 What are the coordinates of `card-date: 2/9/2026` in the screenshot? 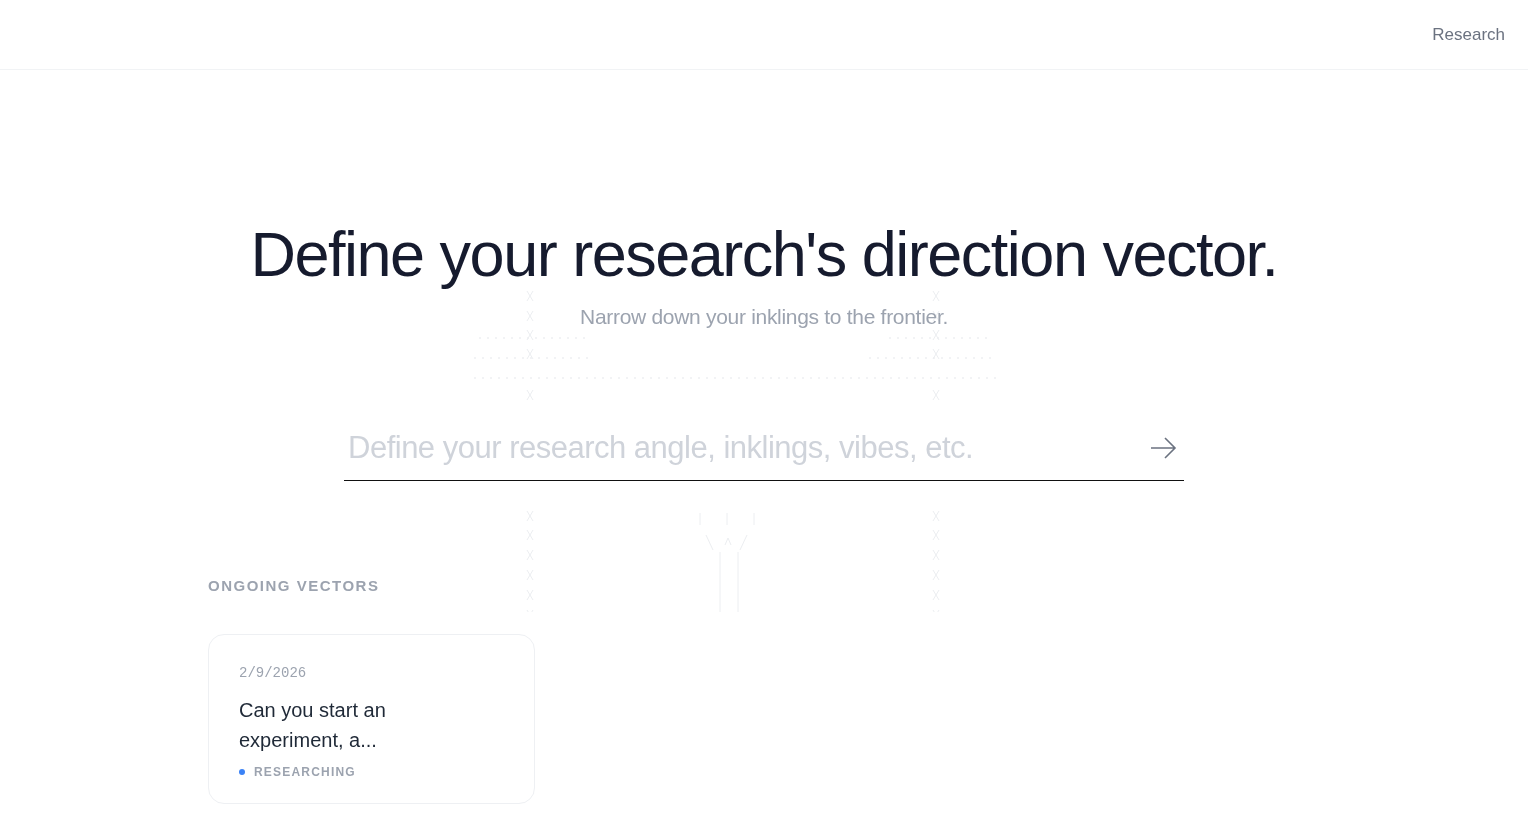 It's located at (273, 673).